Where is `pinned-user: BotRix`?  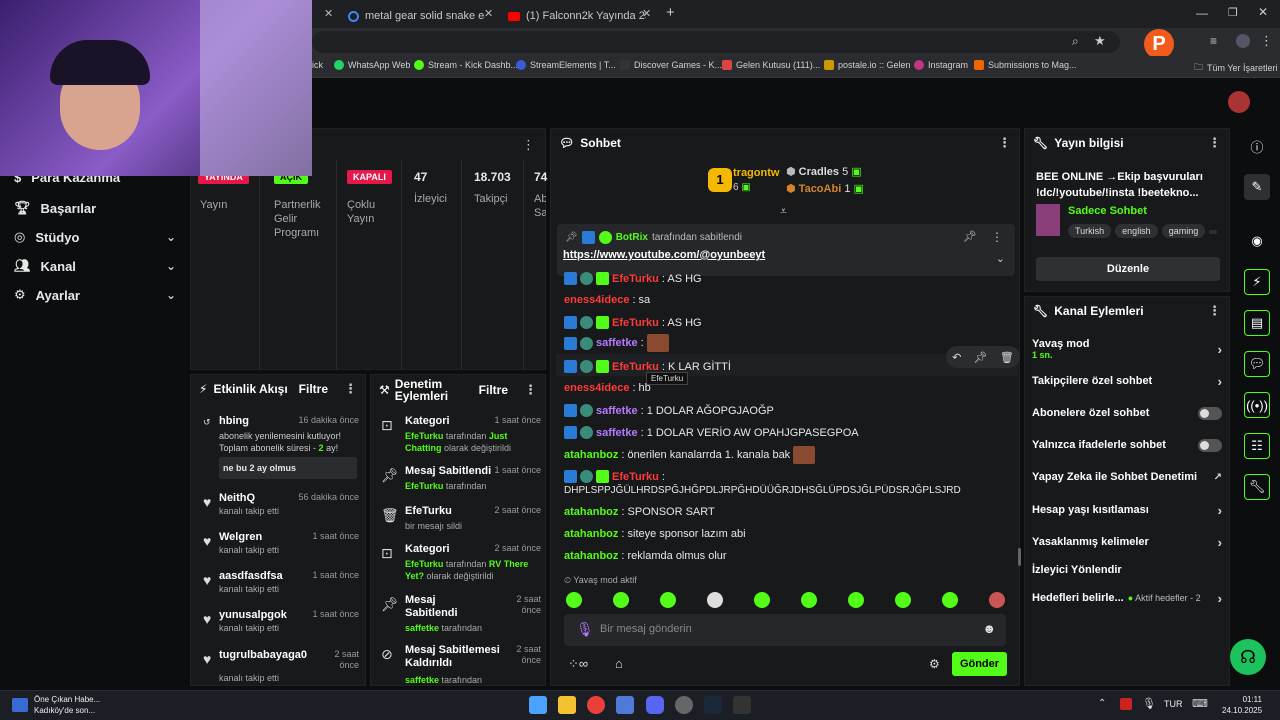 pinned-user: BotRix is located at coordinates (632, 237).